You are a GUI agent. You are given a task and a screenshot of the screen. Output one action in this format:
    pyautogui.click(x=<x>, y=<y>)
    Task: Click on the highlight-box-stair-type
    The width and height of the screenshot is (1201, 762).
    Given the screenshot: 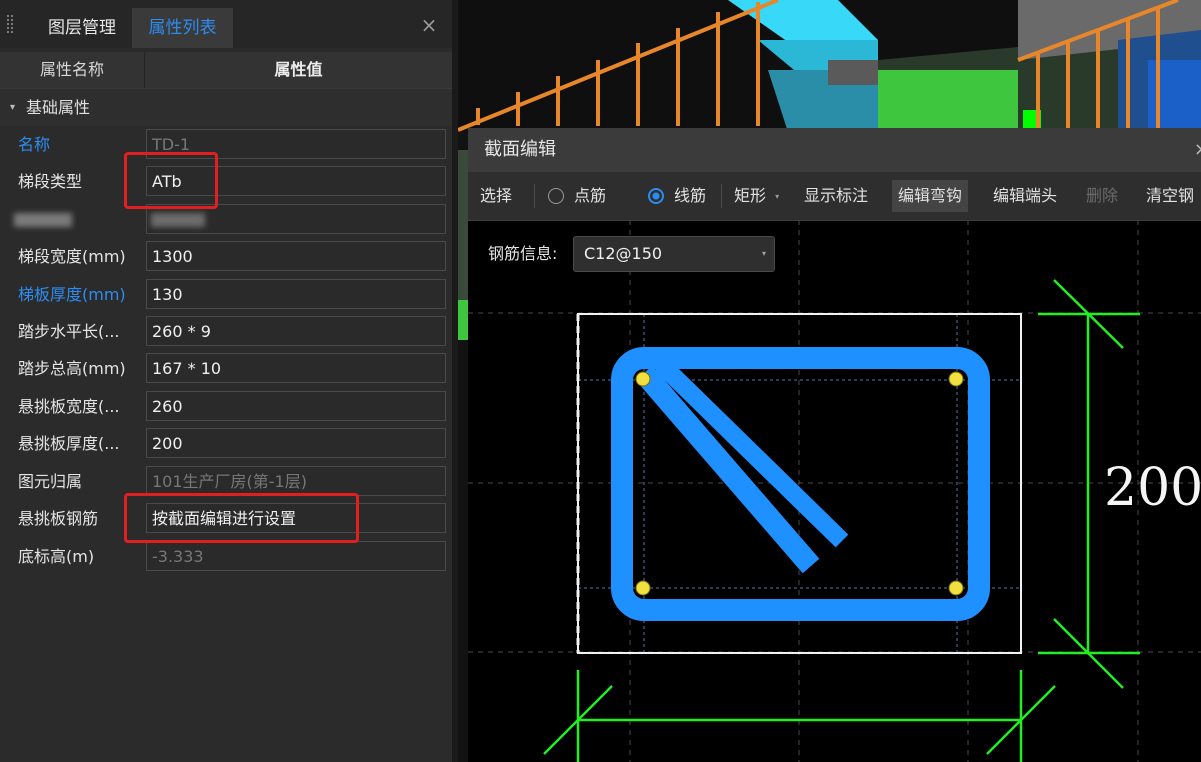 What is the action you would take?
    pyautogui.click(x=171, y=180)
    